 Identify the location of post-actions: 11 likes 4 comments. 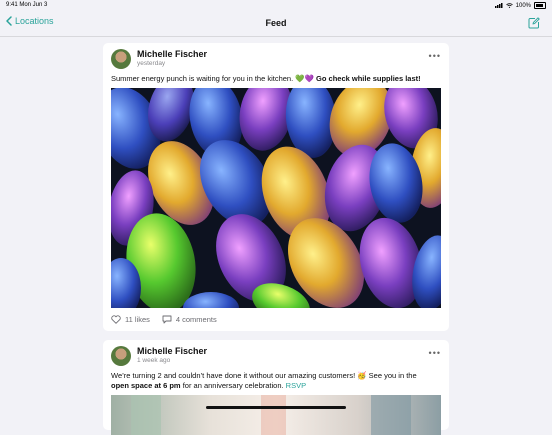
(164, 319).